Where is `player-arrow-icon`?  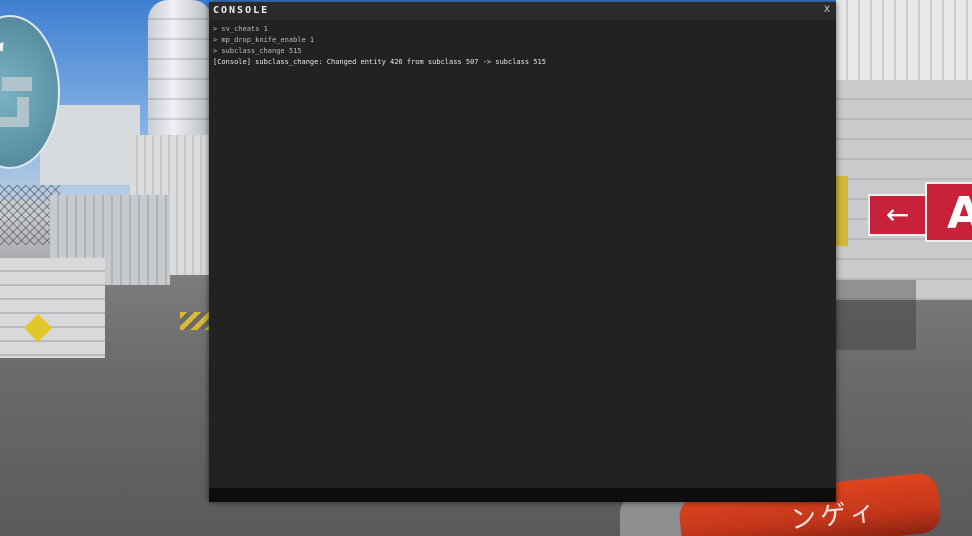 player-arrow-icon is located at coordinates (4, 45).